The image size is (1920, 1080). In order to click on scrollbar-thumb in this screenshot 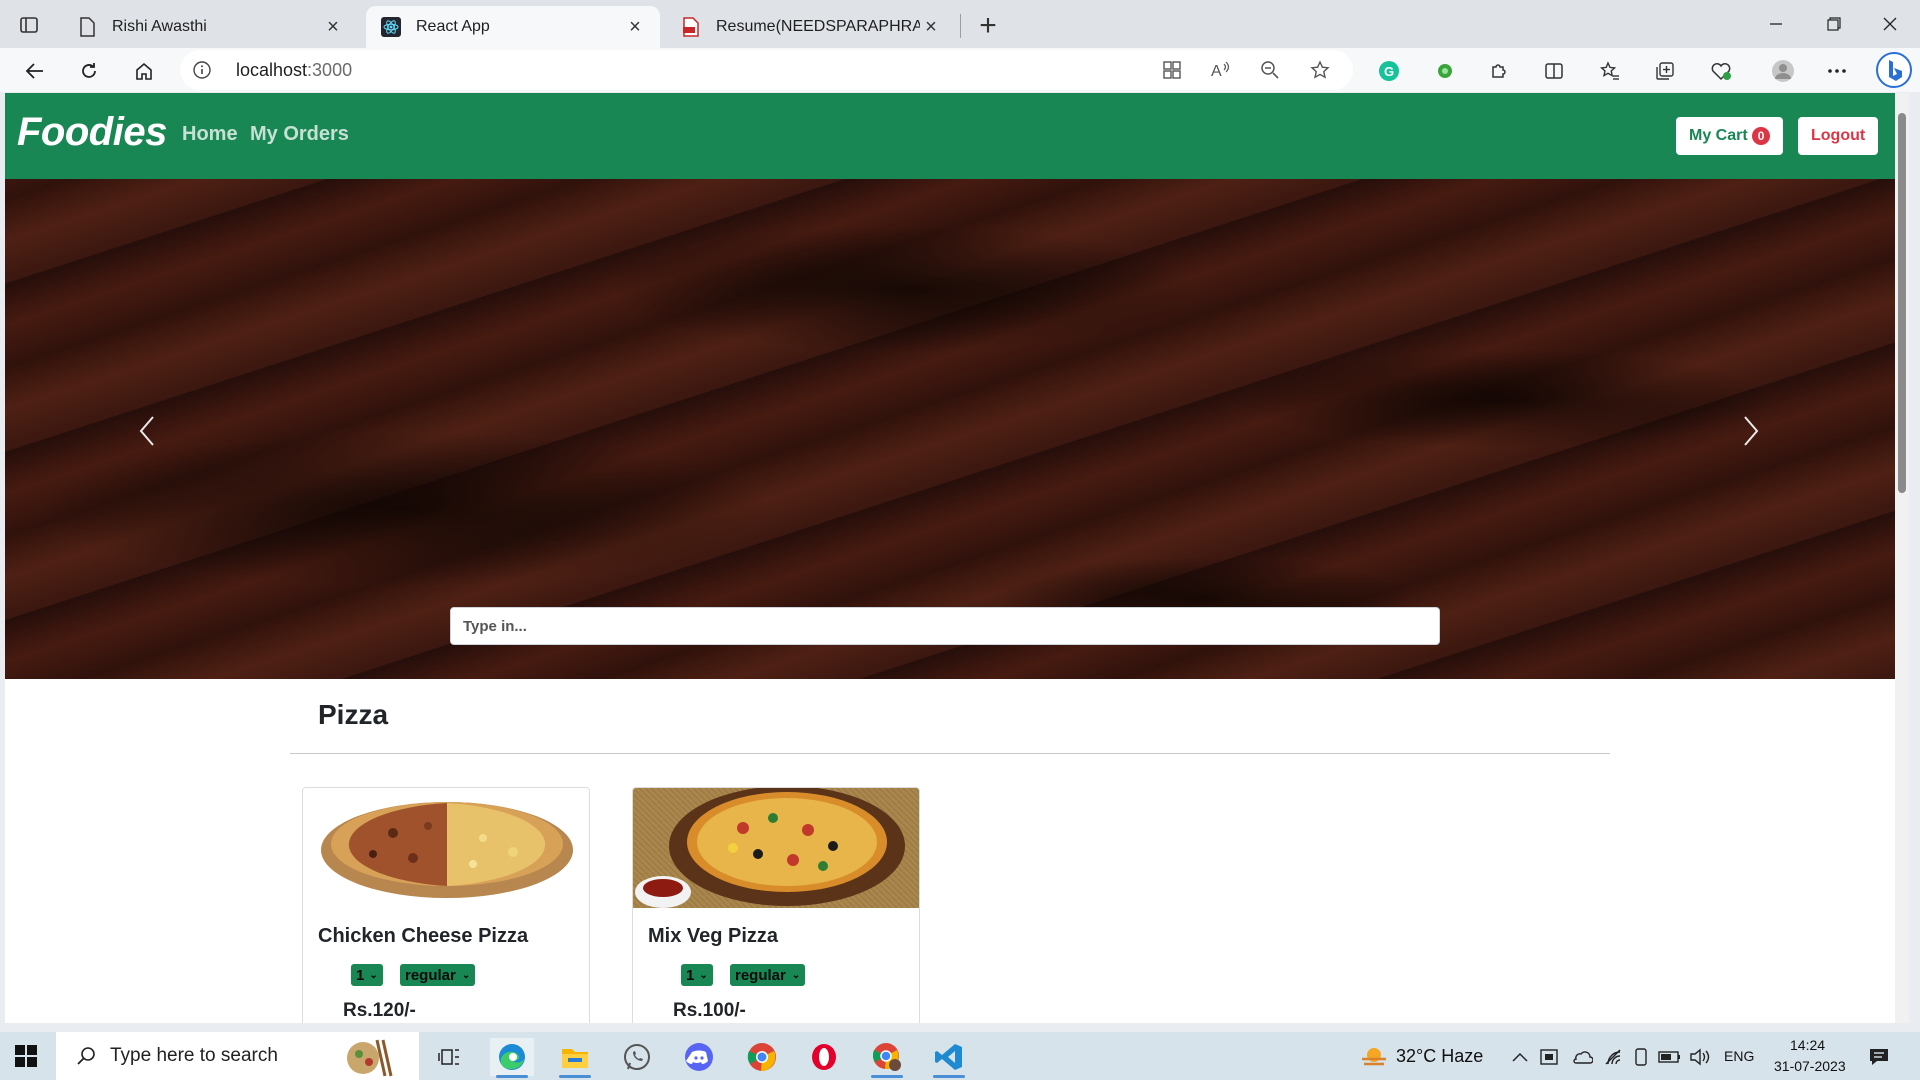, I will do `click(1902, 303)`.